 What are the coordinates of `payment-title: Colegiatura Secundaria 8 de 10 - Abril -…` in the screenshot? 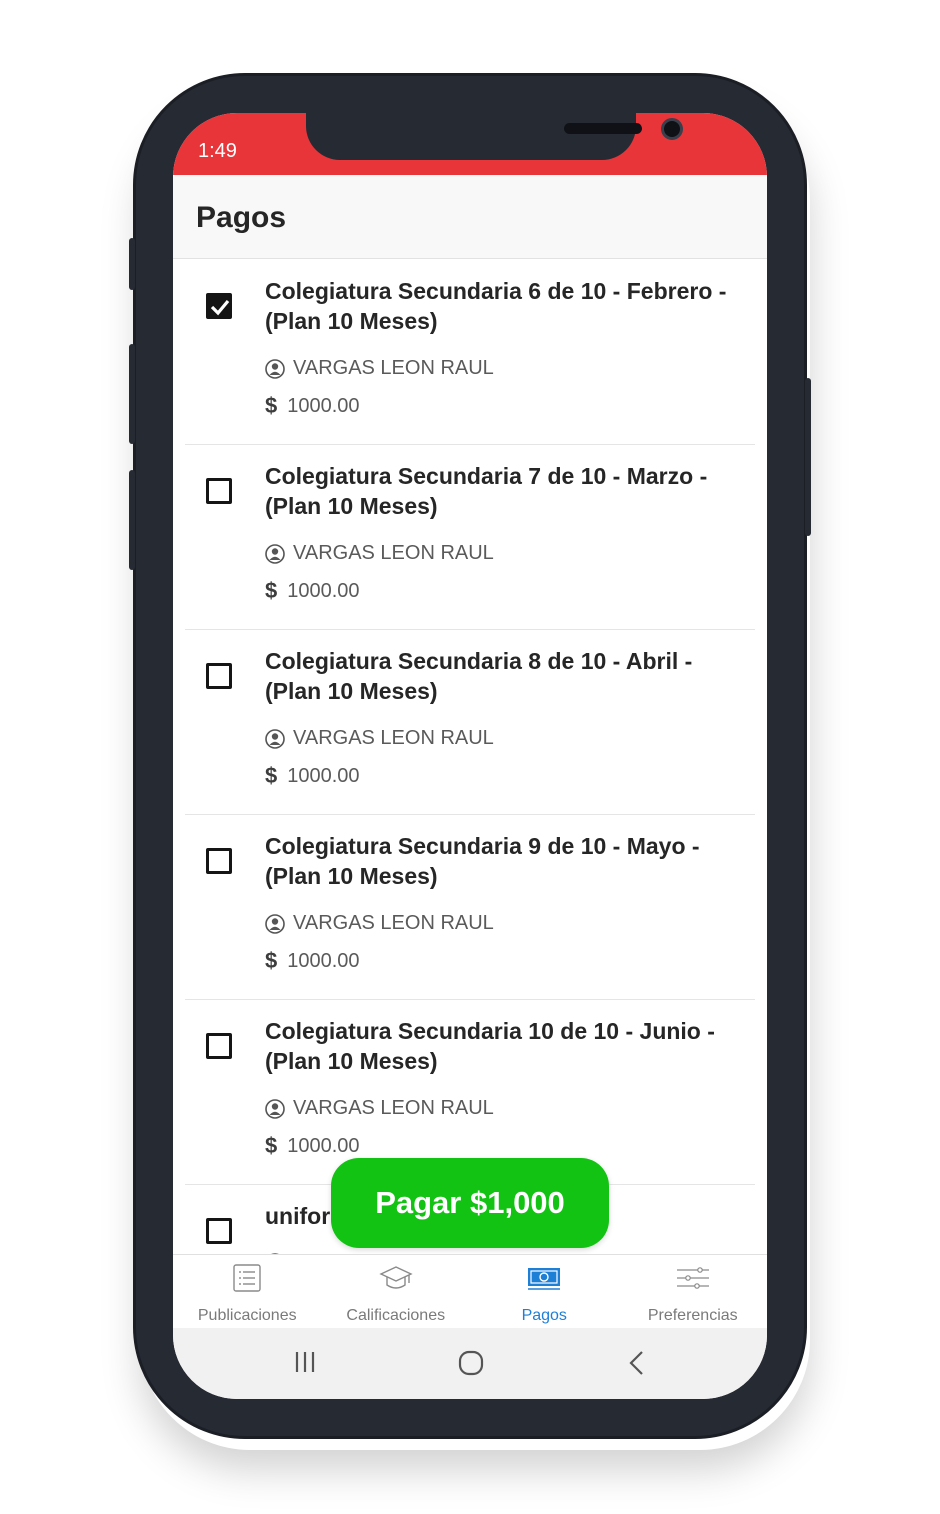 It's located at (479, 676).